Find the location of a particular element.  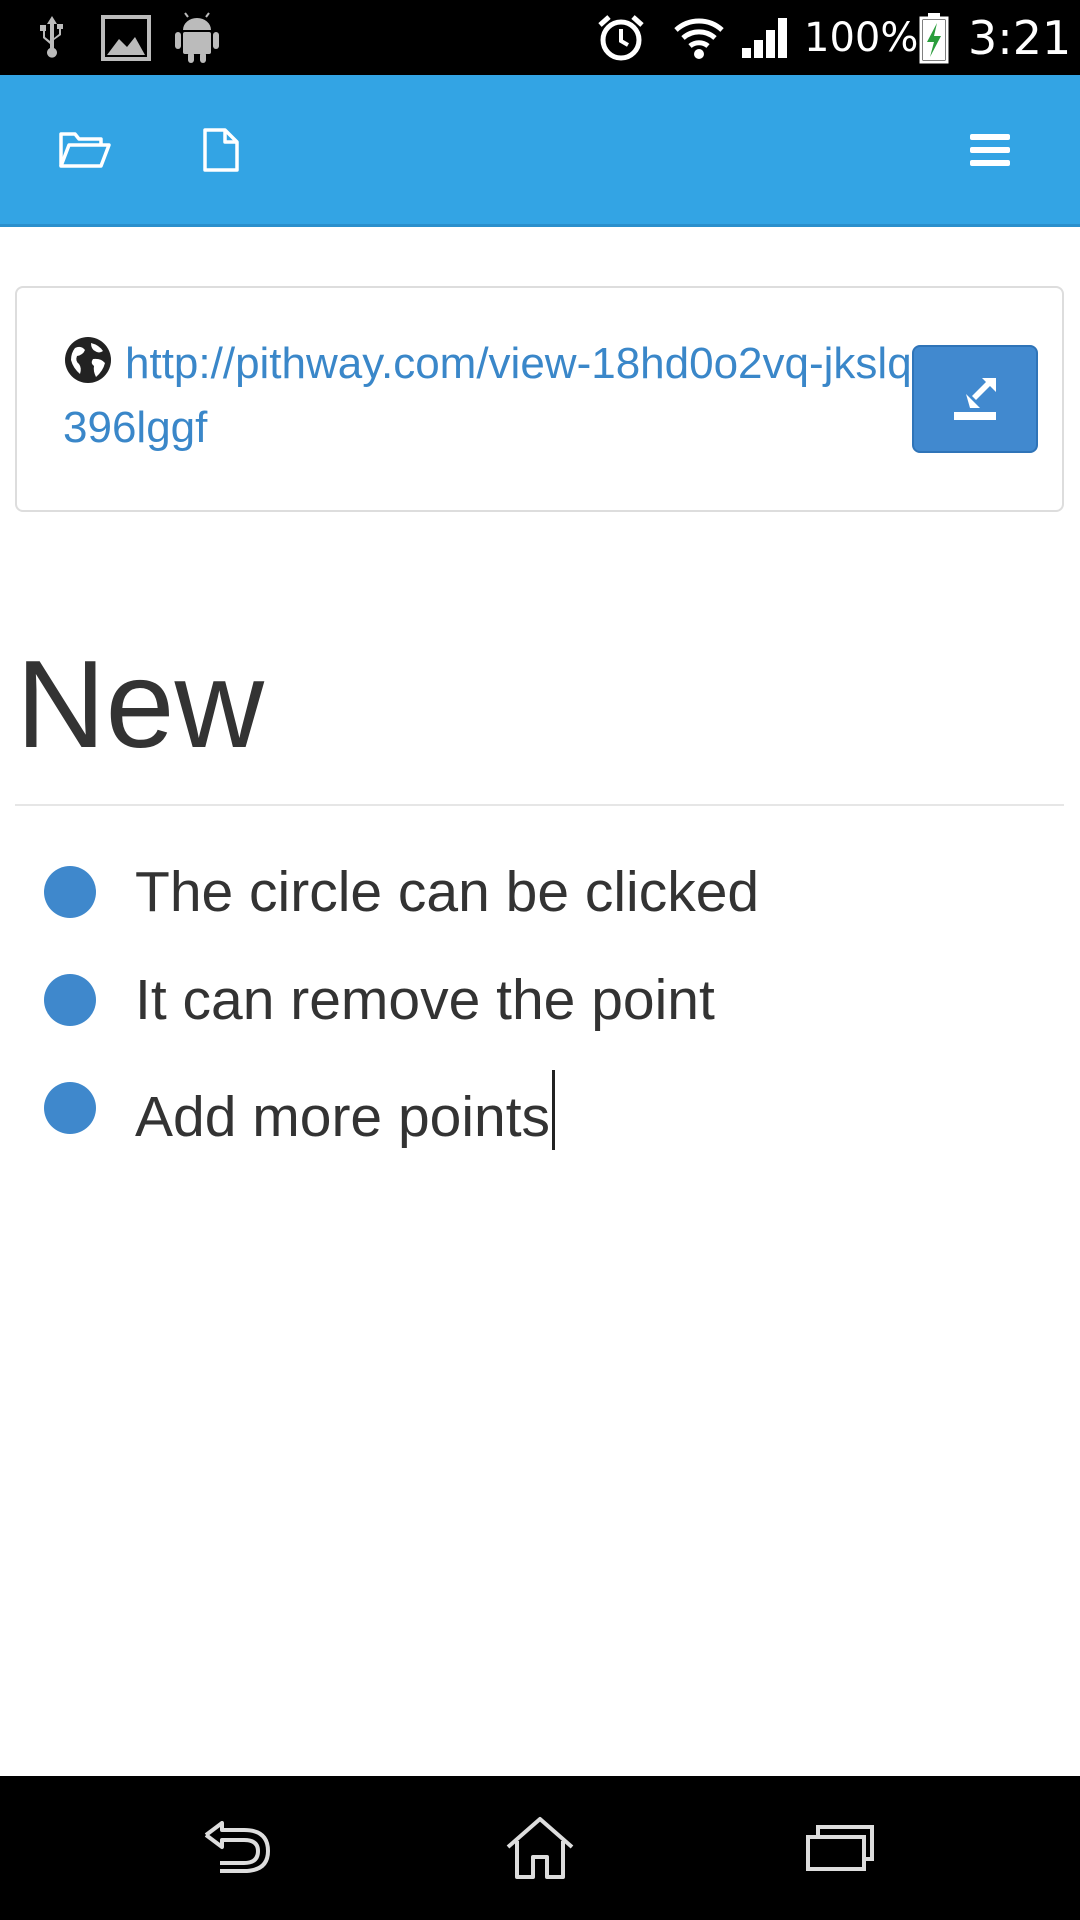

navigation-bar is located at coordinates (540, 1848).